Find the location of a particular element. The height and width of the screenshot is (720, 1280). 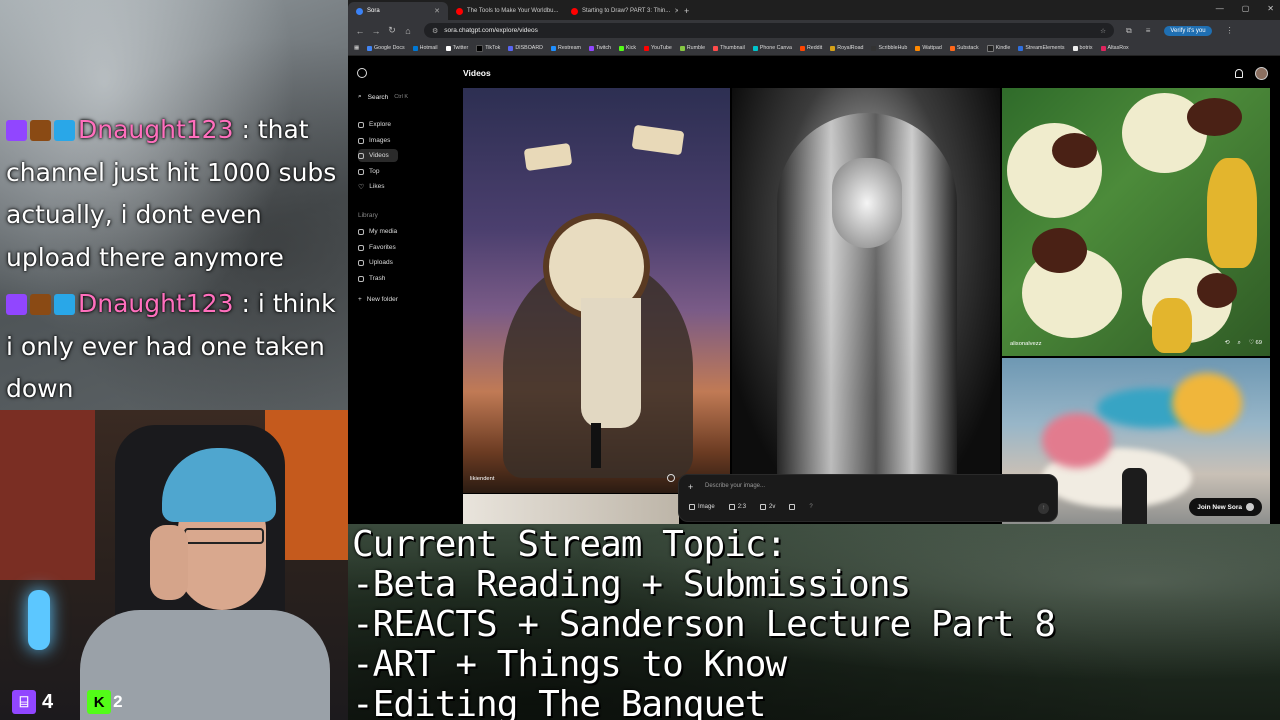

bookmark-item: ScribbleHub is located at coordinates (889, 48).